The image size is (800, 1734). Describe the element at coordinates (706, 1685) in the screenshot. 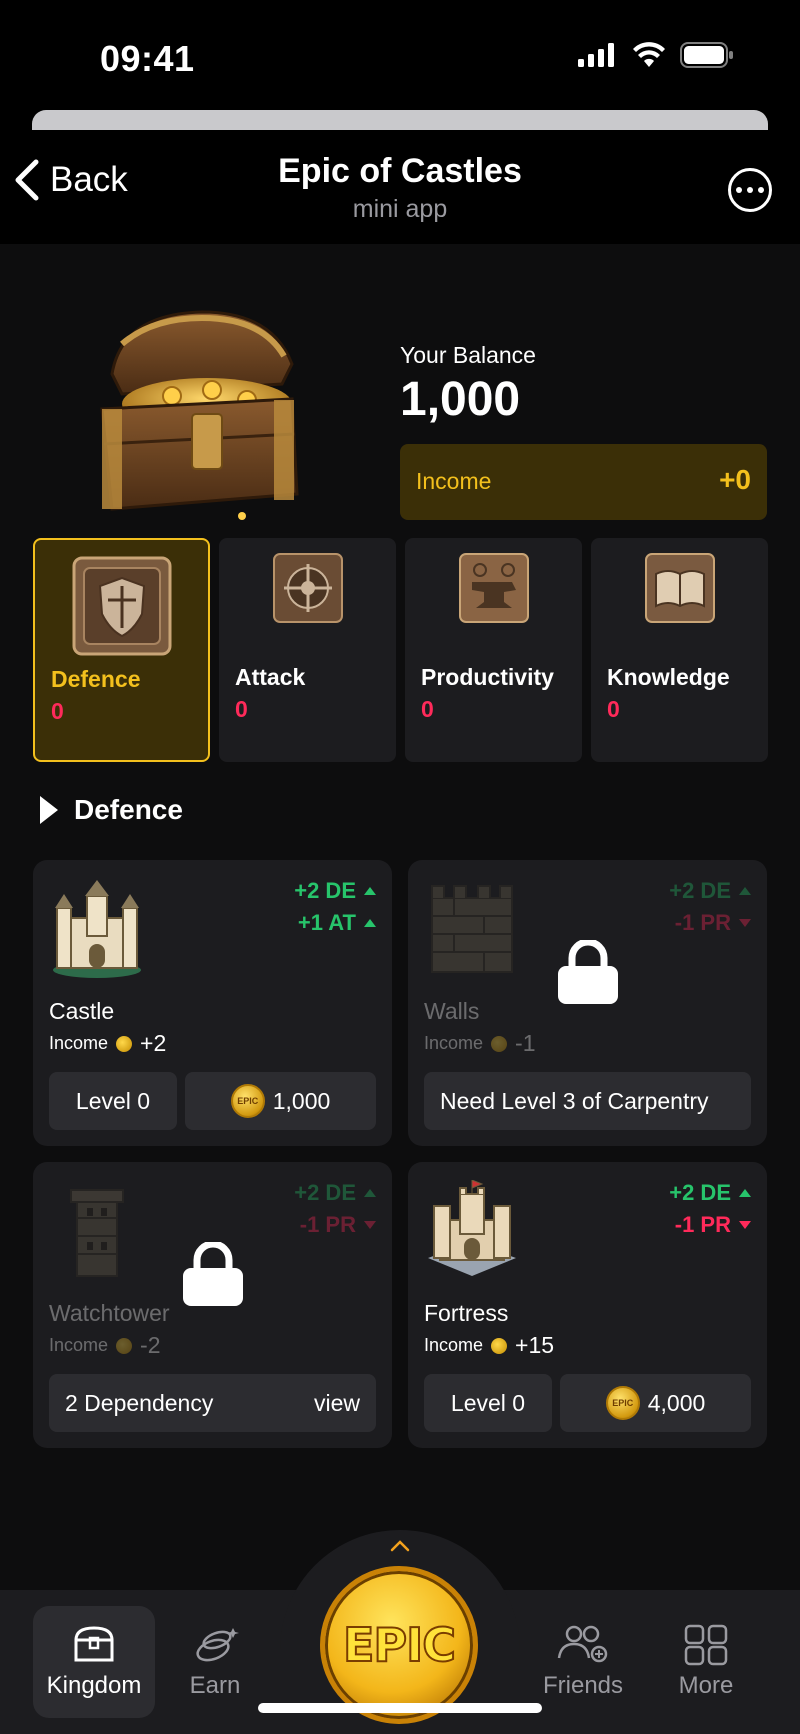

I see `nav-label: More` at that location.